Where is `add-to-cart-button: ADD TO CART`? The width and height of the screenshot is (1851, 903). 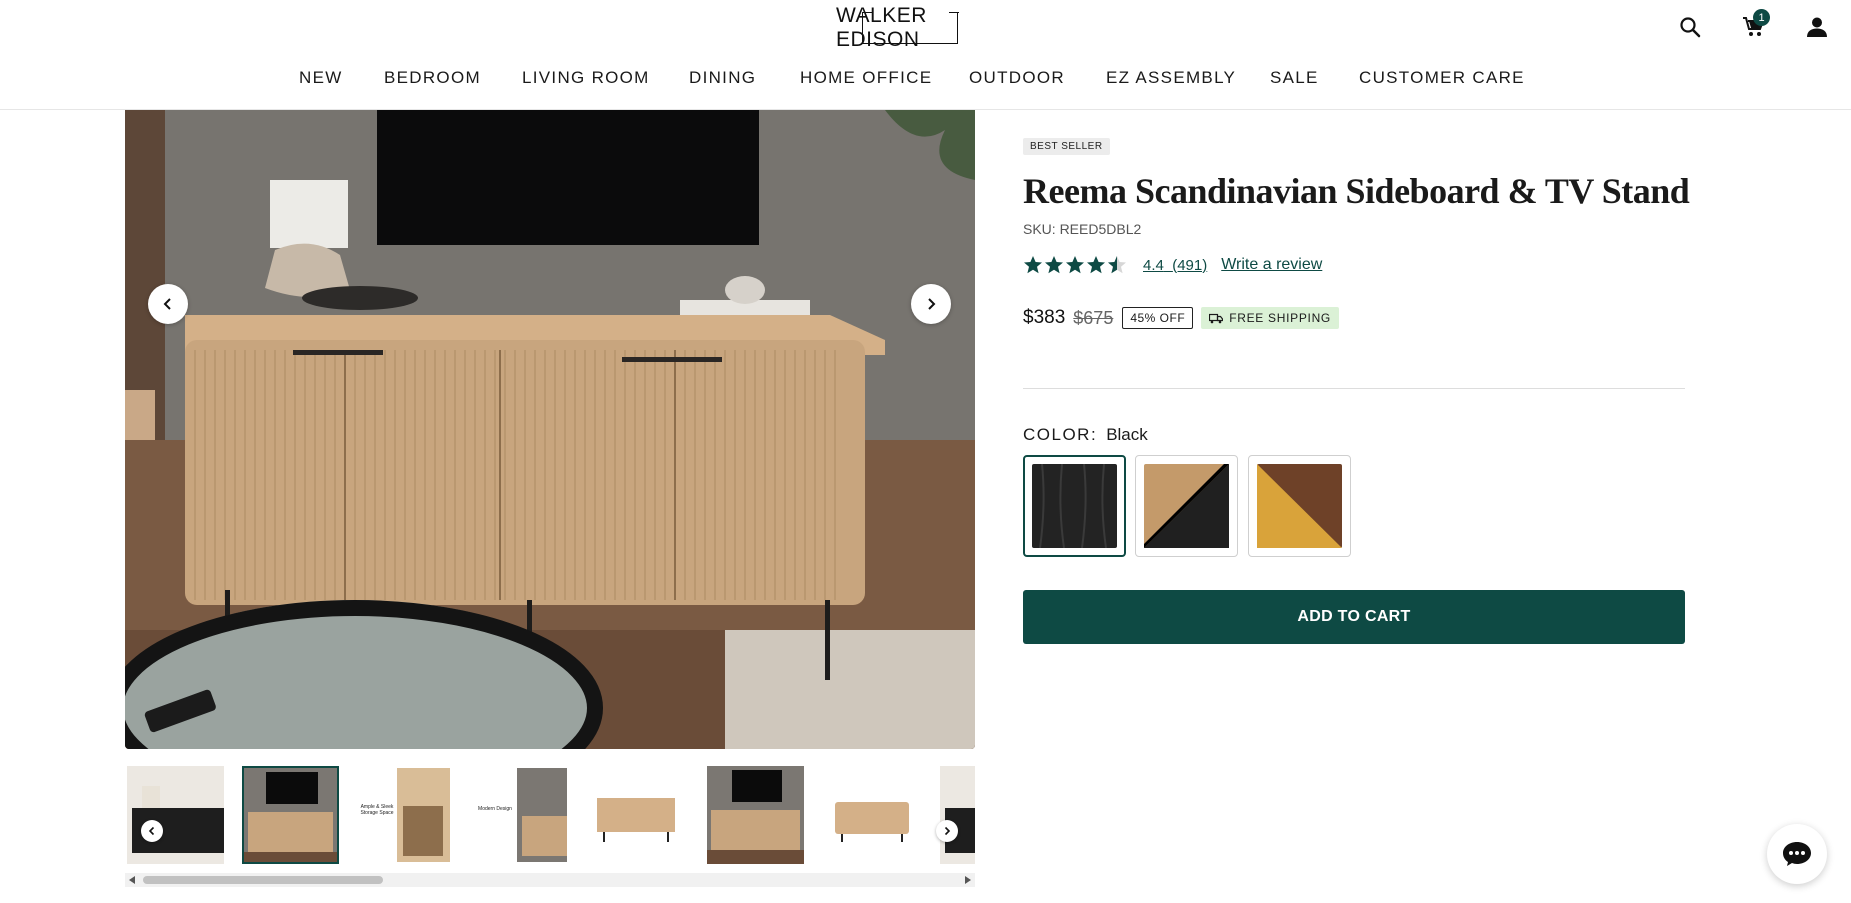
add-to-cart-button: ADD TO CART is located at coordinates (1354, 617).